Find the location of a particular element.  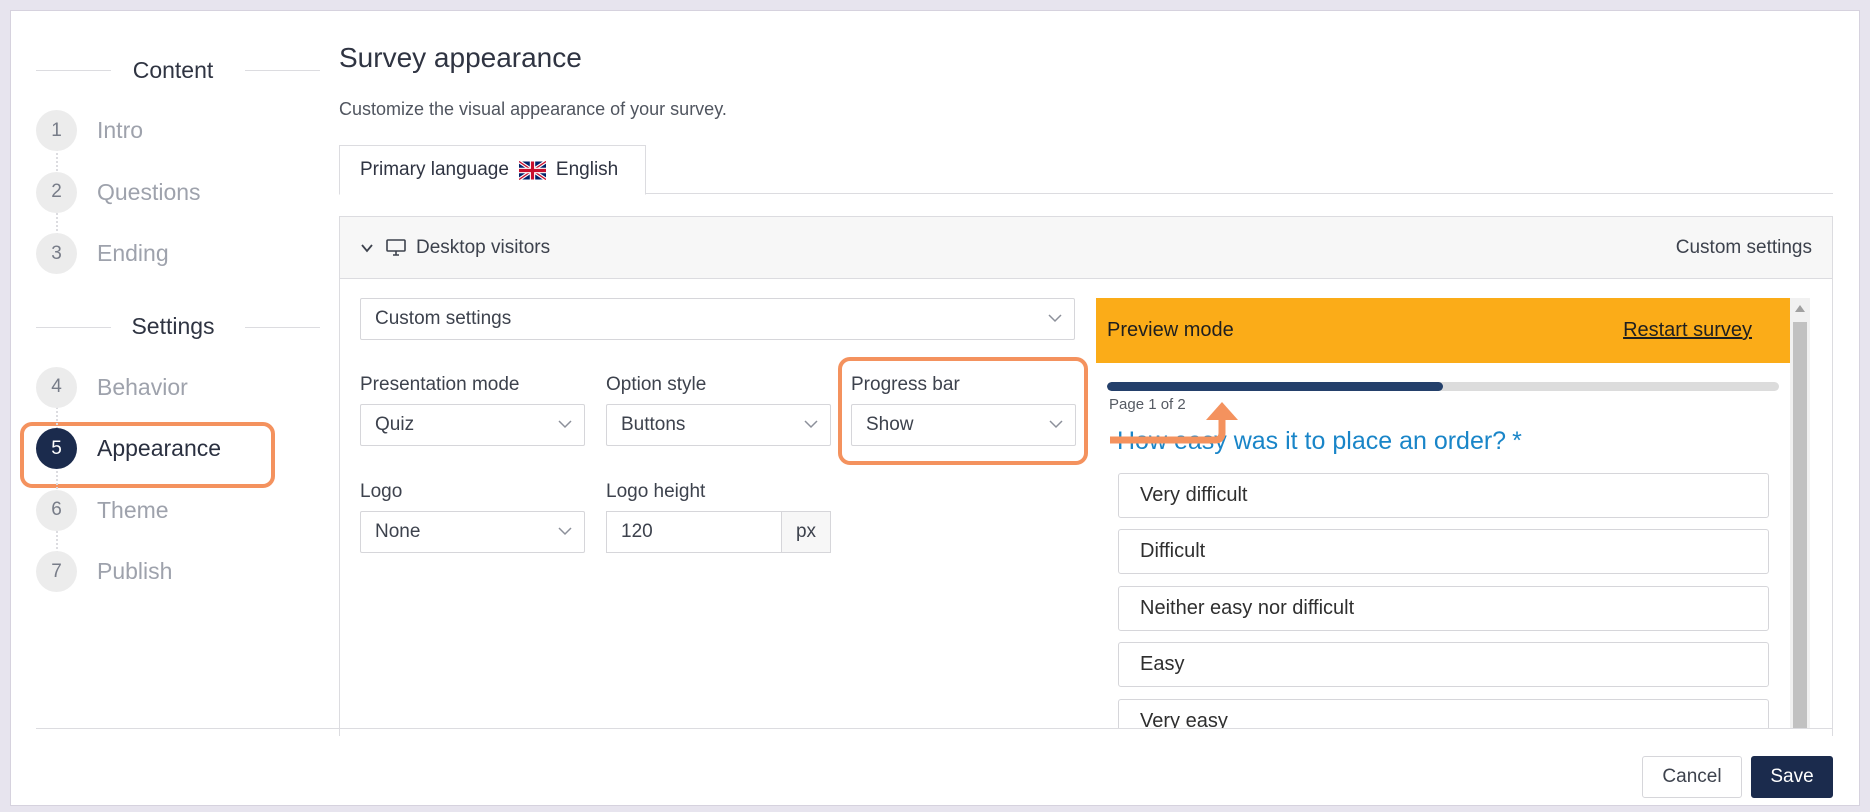

answer-option: Difficult is located at coordinates (1443, 551).